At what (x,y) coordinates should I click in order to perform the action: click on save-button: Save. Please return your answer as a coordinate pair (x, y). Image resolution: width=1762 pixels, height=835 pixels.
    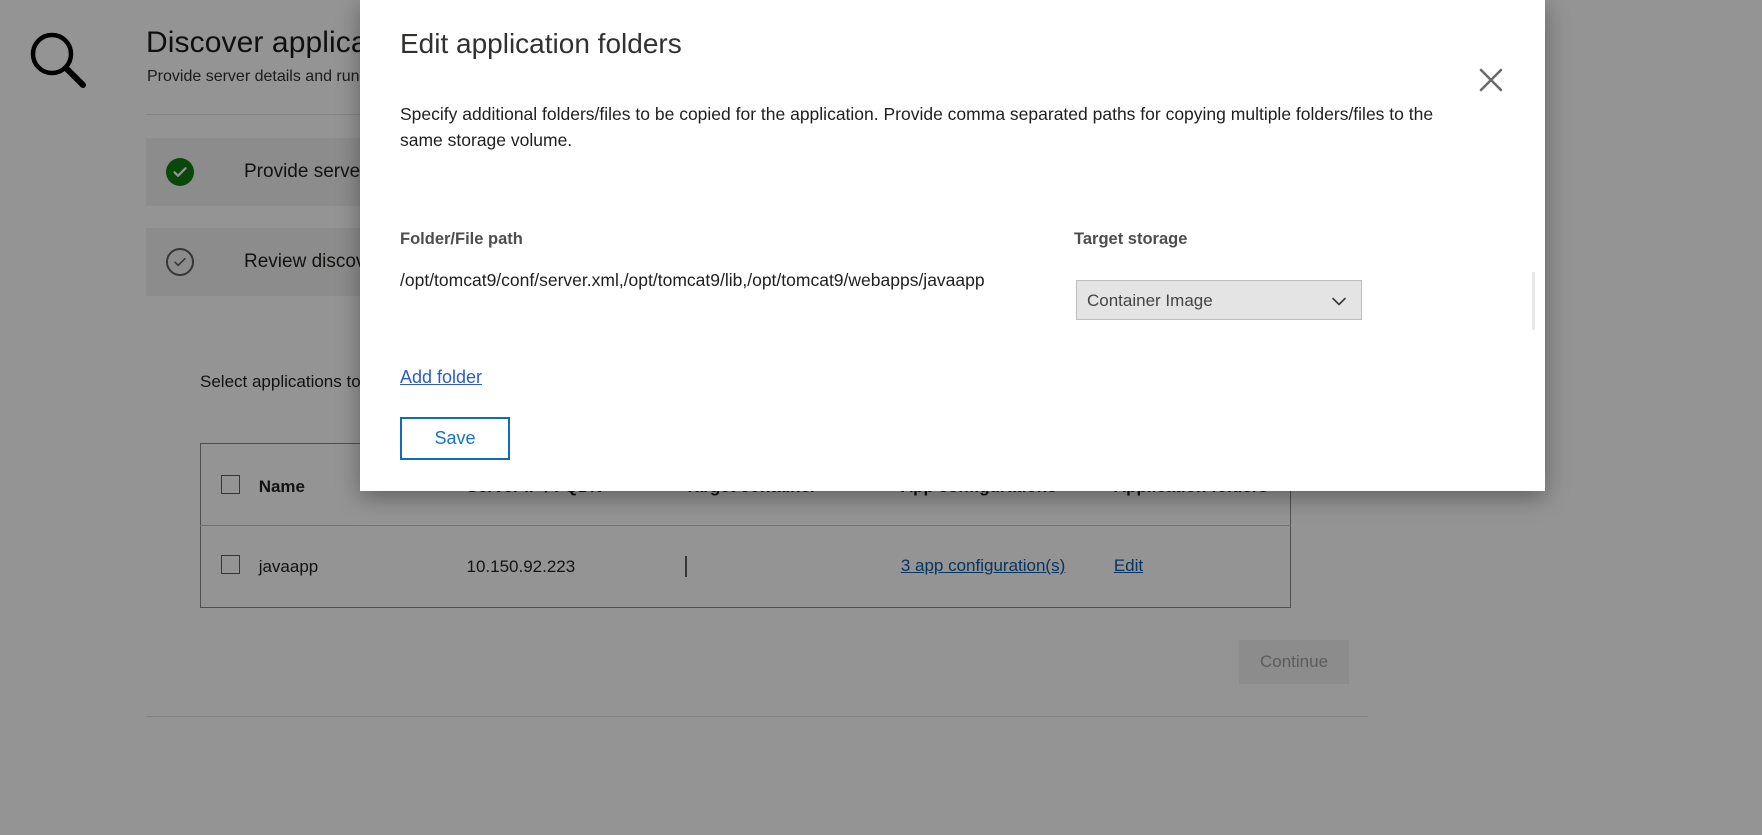
    Looking at the image, I should click on (455, 438).